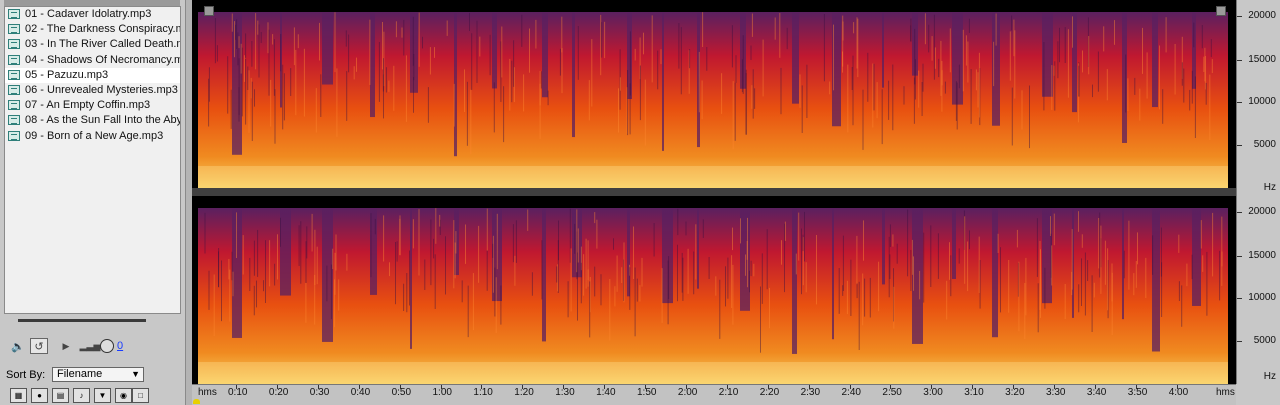 The width and height of the screenshot is (1280, 405). Describe the element at coordinates (92, 75) in the screenshot. I see `file-list-item: 05 - Pazuzu.mp3` at that location.